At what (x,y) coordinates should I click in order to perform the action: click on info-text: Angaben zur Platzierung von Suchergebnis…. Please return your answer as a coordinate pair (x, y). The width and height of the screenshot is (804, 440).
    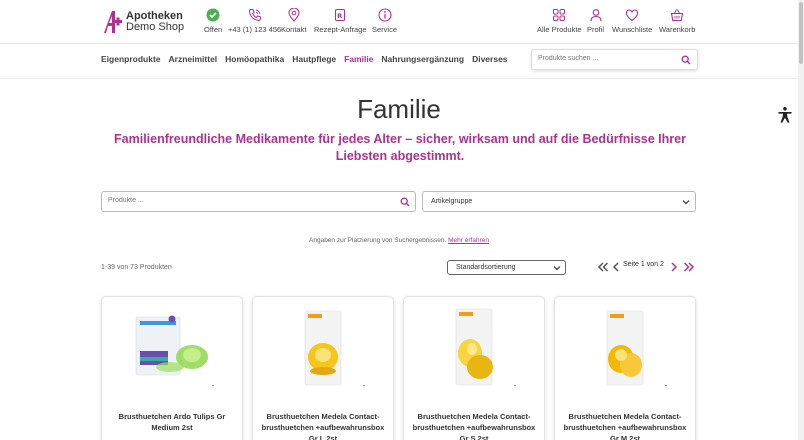
    Looking at the image, I should click on (378, 240).